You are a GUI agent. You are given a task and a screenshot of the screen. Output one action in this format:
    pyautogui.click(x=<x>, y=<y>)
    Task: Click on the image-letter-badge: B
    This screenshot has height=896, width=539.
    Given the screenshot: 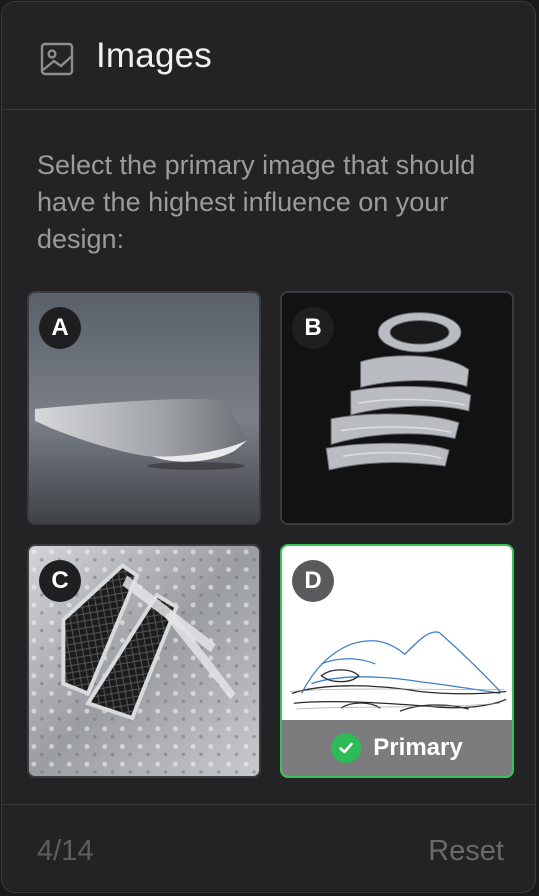 What is the action you would take?
    pyautogui.click(x=313, y=328)
    